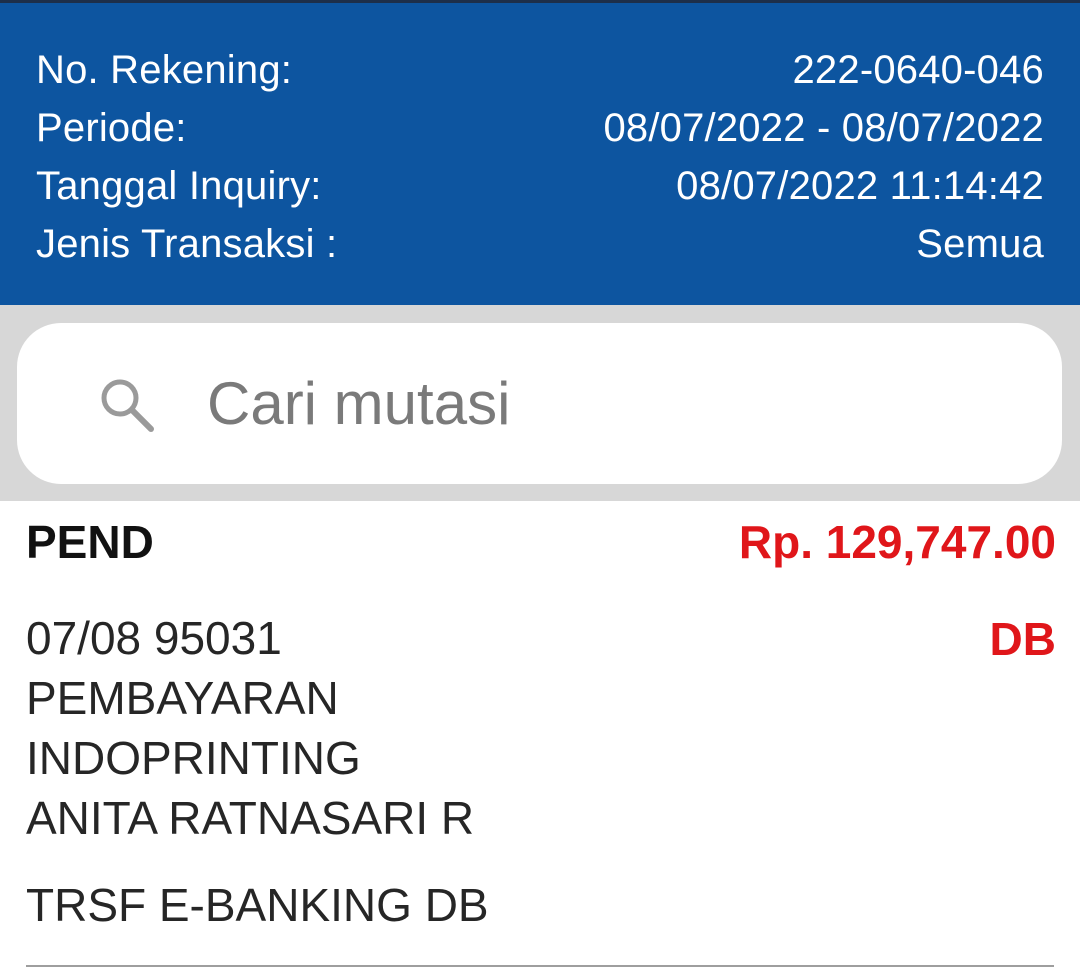  I want to click on transaction-date-ref: 07/08 95031, so click(154, 638).